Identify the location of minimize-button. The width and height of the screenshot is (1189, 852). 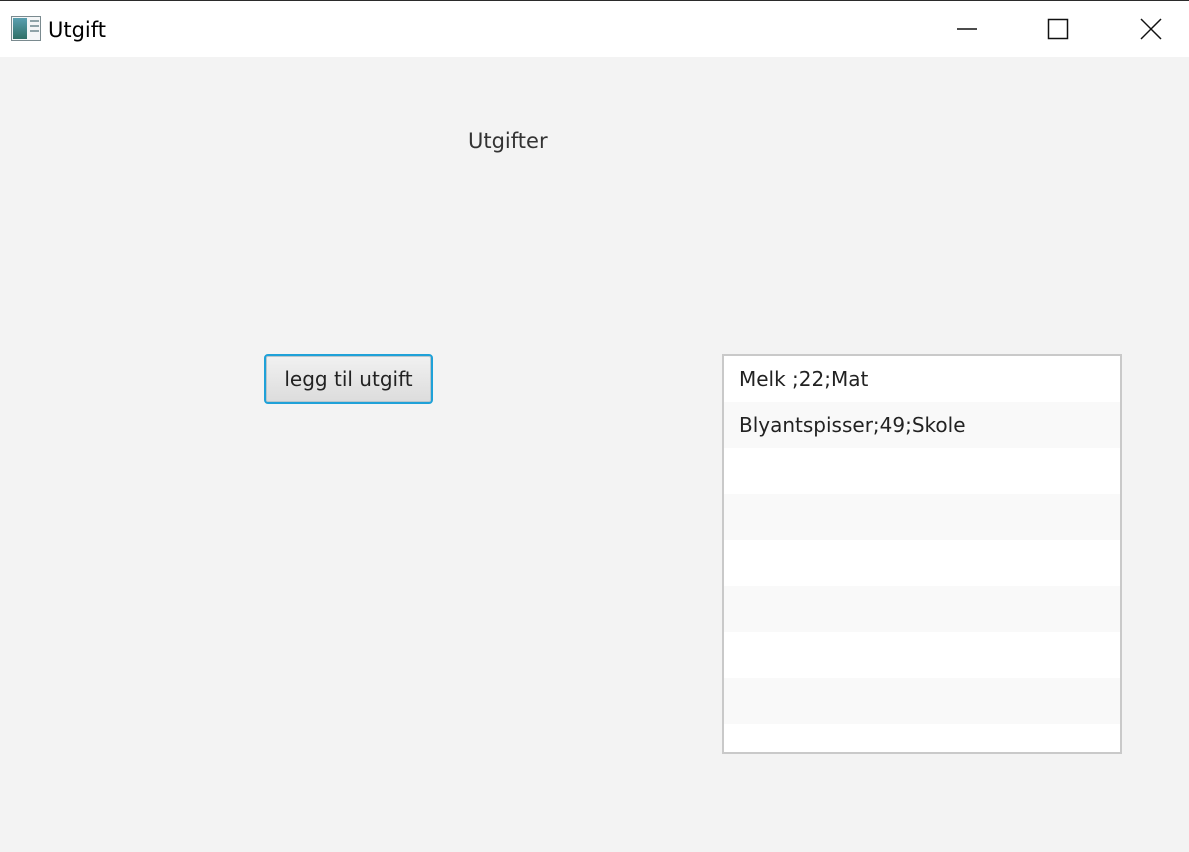
(967, 29).